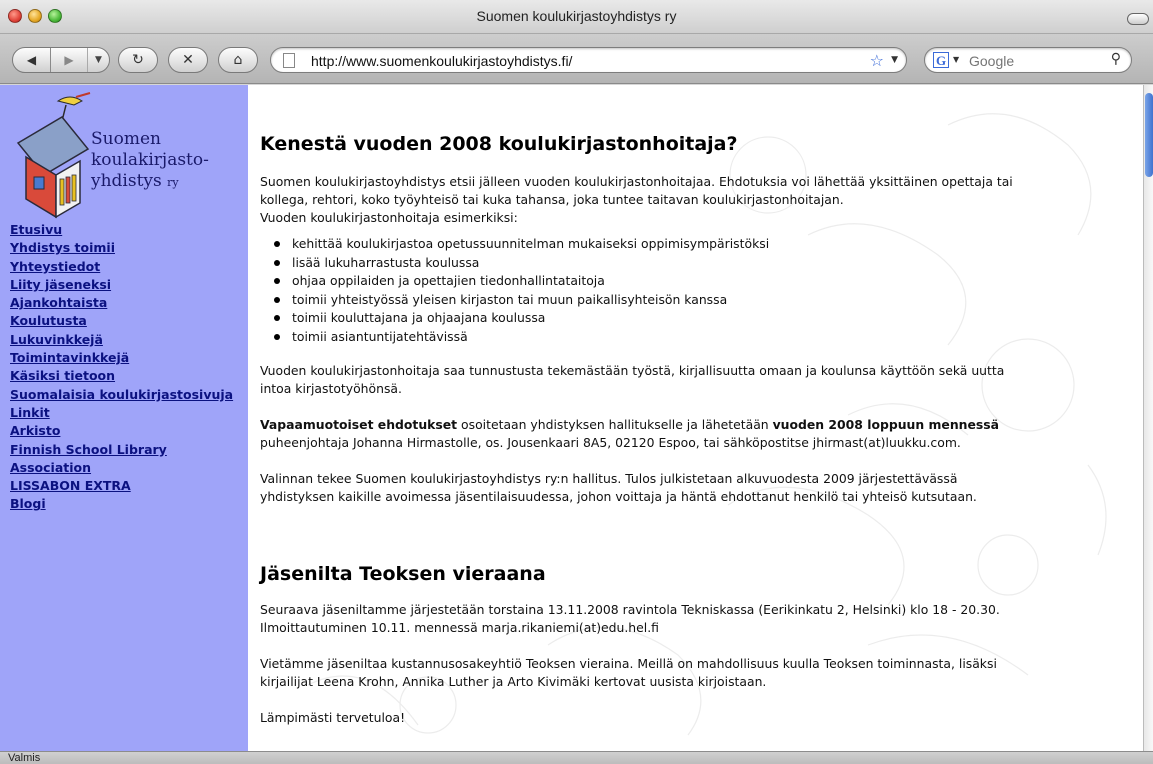 The image size is (1153, 764). What do you see at coordinates (69, 357) in the screenshot?
I see `nav-link-toimintavinkkeja: Toimintavinkkejä` at bounding box center [69, 357].